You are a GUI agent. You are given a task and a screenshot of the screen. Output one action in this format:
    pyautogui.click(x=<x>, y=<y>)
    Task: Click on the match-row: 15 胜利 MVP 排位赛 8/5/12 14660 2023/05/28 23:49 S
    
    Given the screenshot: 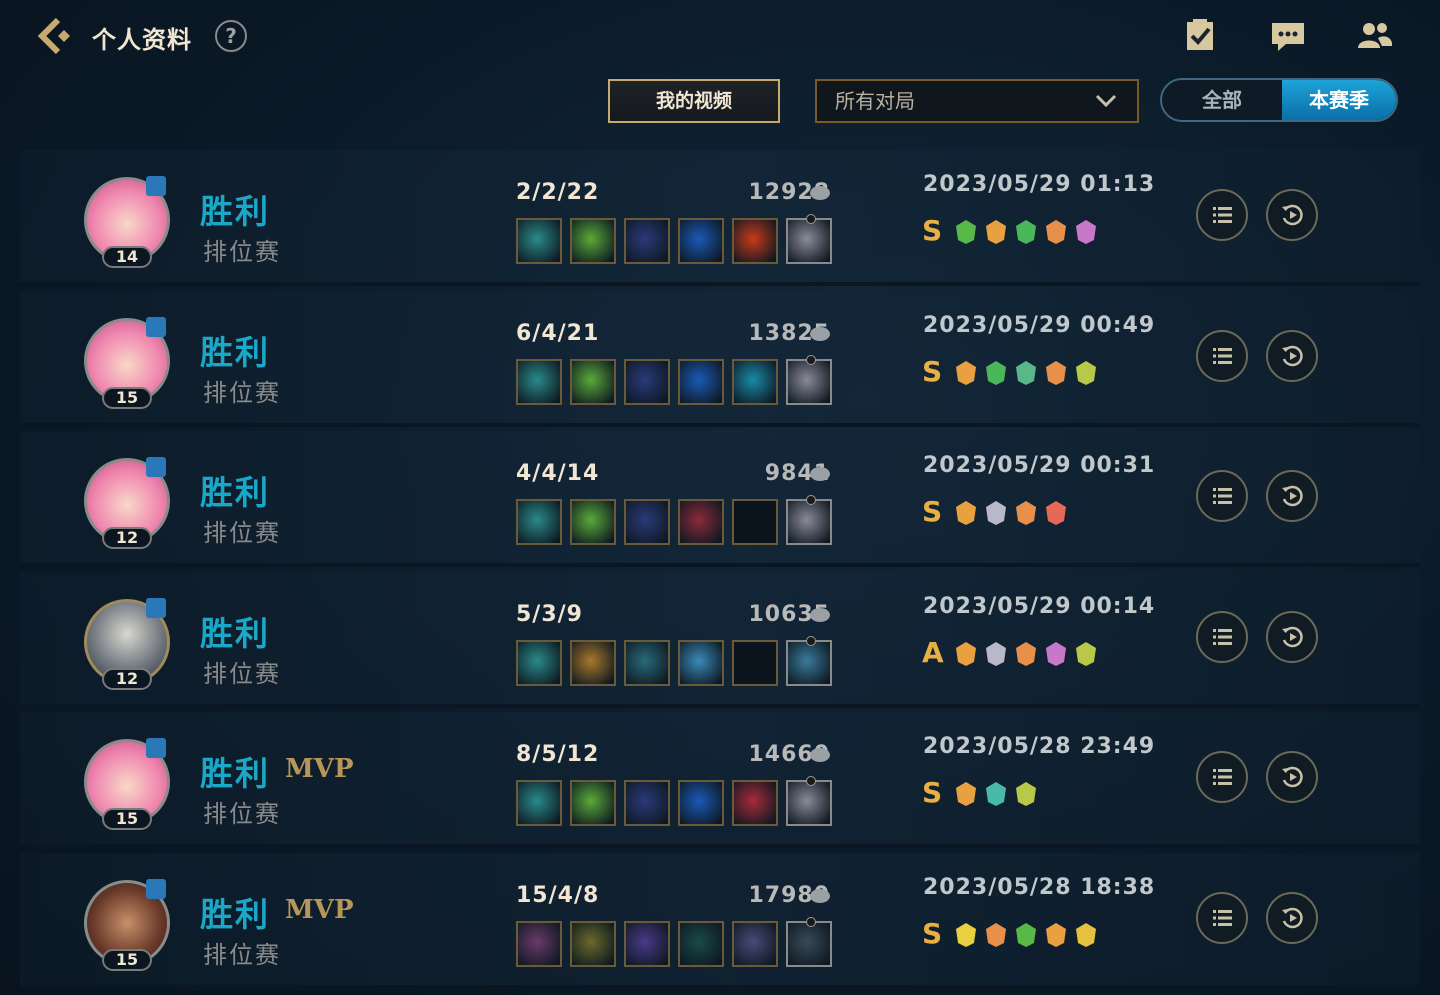 What is the action you would take?
    pyautogui.click(x=720, y=780)
    